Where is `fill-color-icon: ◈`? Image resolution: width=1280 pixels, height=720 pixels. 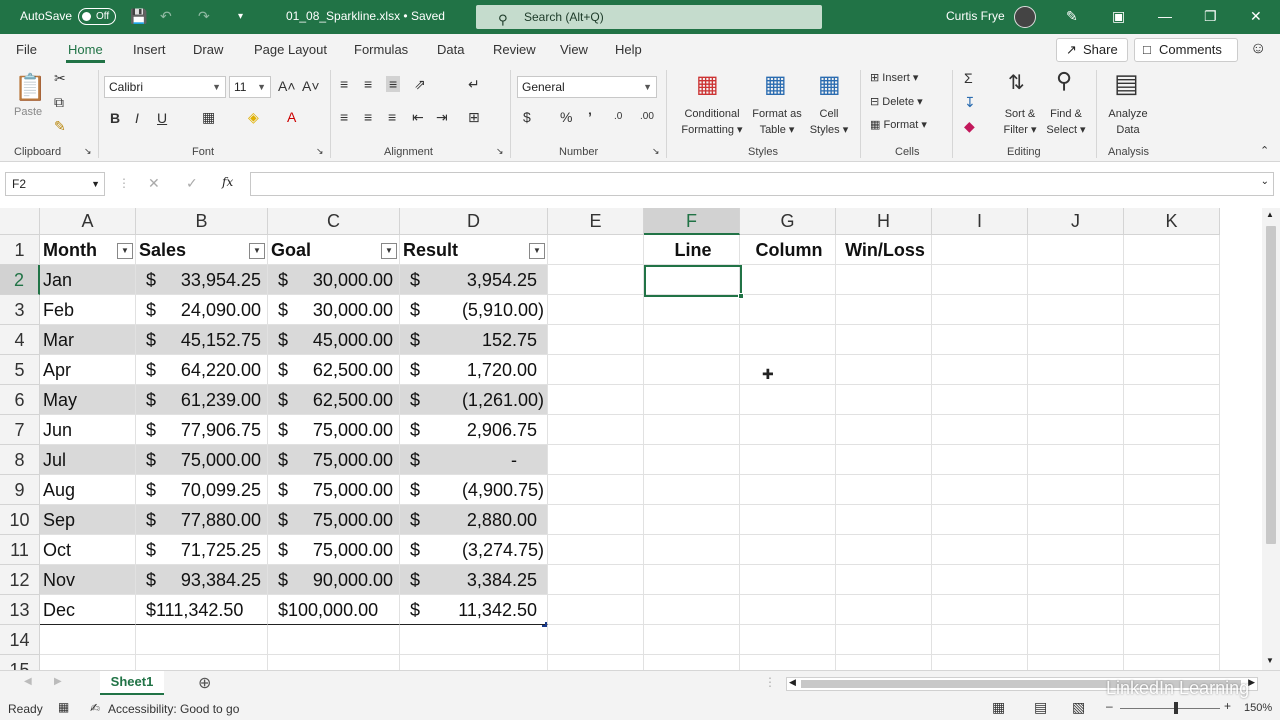
fill-color-icon: ◈ is located at coordinates (253, 117).